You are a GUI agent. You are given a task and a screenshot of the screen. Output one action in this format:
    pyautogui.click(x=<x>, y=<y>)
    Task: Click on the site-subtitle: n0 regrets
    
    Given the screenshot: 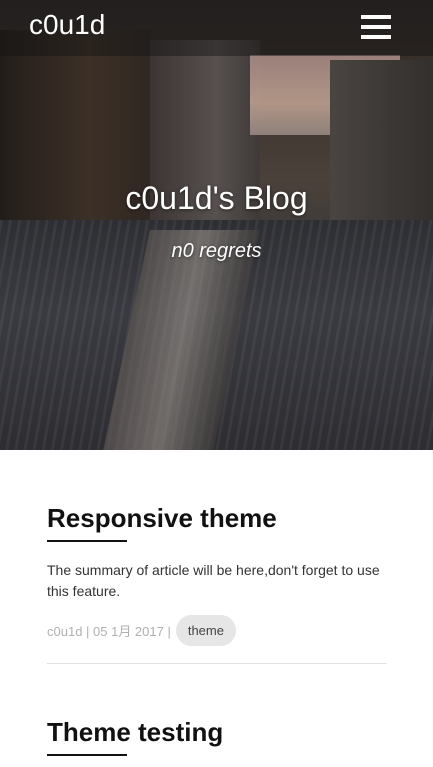 What is the action you would take?
    pyautogui.click(x=216, y=251)
    